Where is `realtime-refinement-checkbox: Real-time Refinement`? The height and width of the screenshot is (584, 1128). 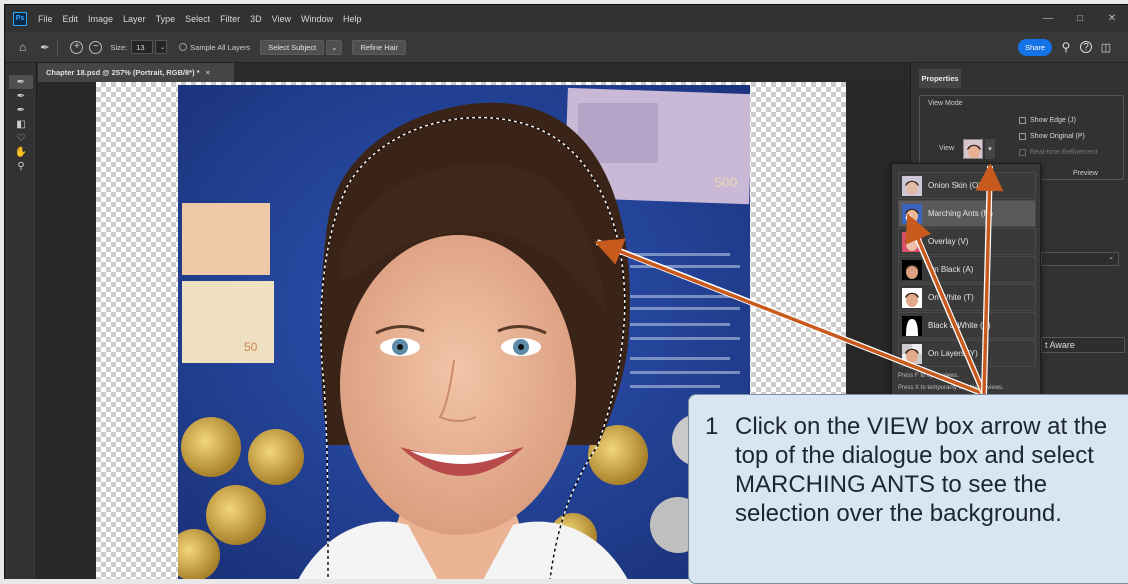
realtime-refinement-checkbox: Real-time Refinement is located at coordinates (1058, 152).